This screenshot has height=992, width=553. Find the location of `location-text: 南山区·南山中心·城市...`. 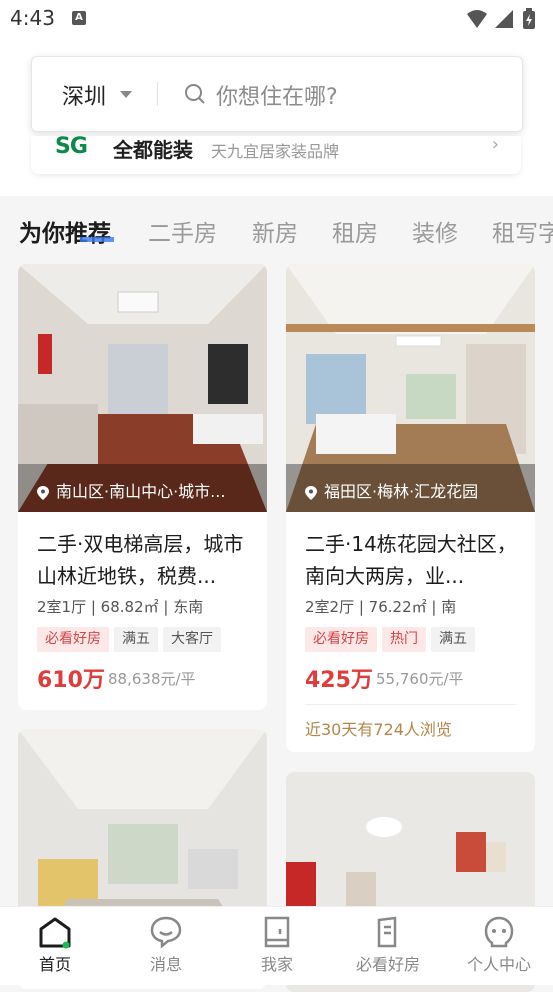

location-text: 南山区·南山中心·城市... is located at coordinates (141, 491).